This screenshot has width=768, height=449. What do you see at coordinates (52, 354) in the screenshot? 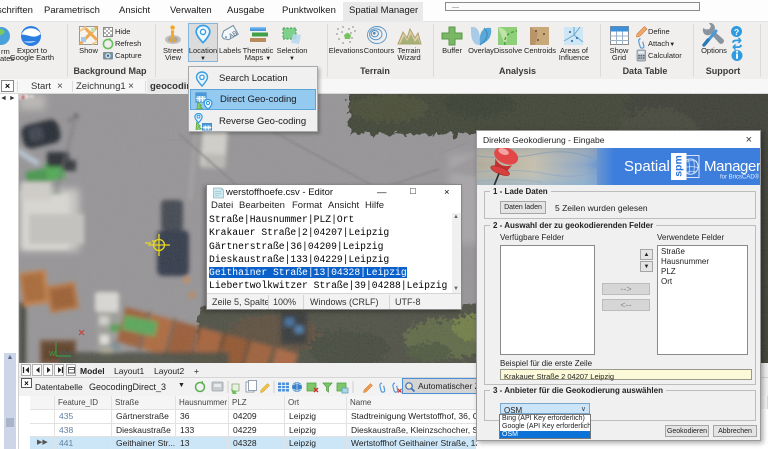
I see `svg-text: W` at bounding box center [52, 354].